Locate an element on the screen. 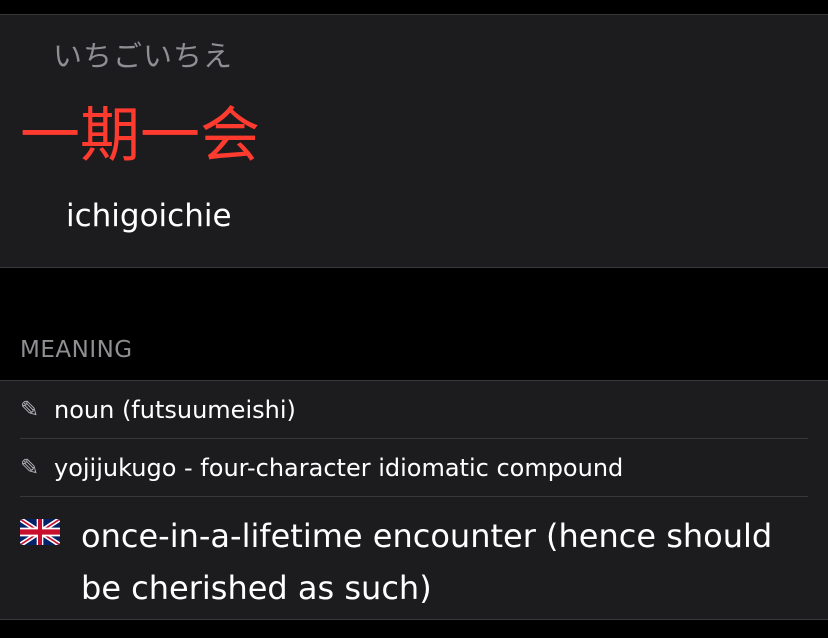 The width and height of the screenshot is (828, 638). meaning-section-header: MEANING is located at coordinates (76, 350).